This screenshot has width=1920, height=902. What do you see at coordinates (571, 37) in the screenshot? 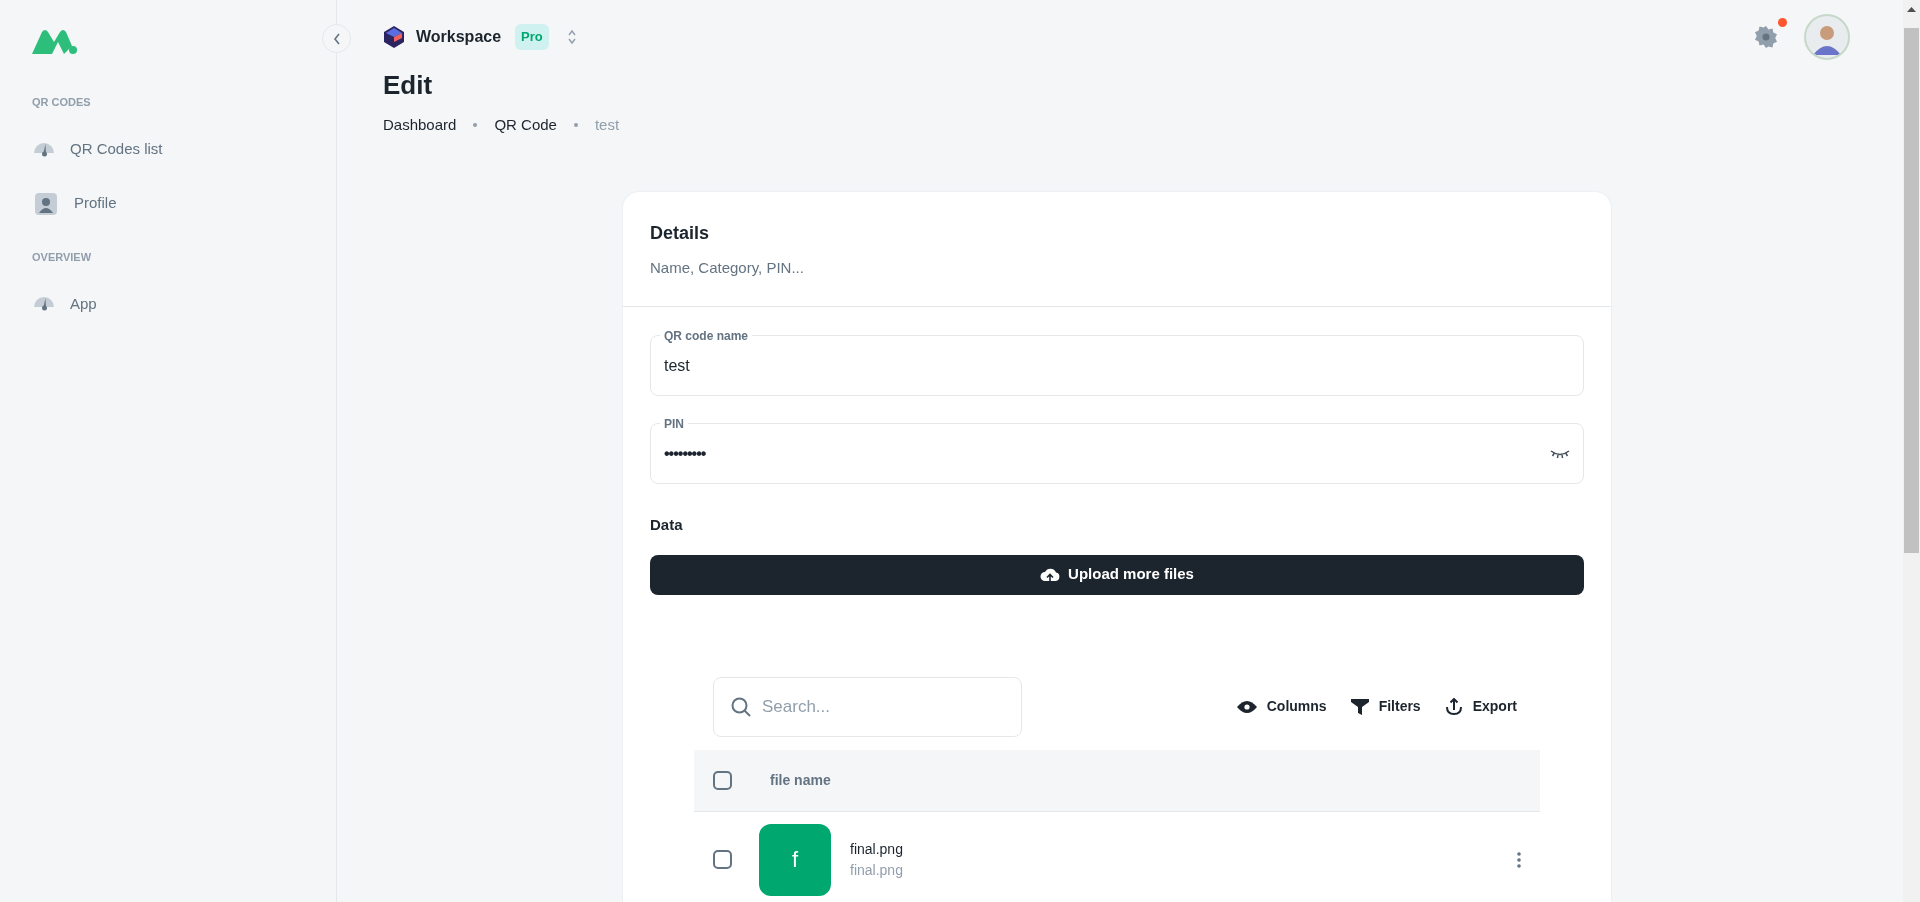
I see `expand-icon` at bounding box center [571, 37].